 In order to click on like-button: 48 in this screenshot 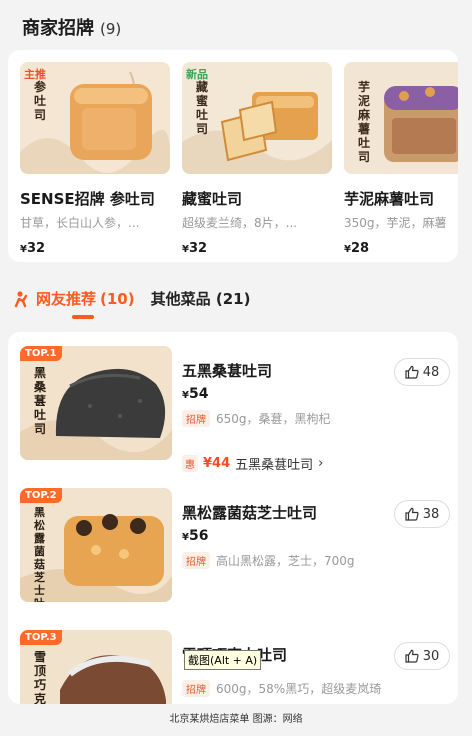, I will do `click(422, 372)`.